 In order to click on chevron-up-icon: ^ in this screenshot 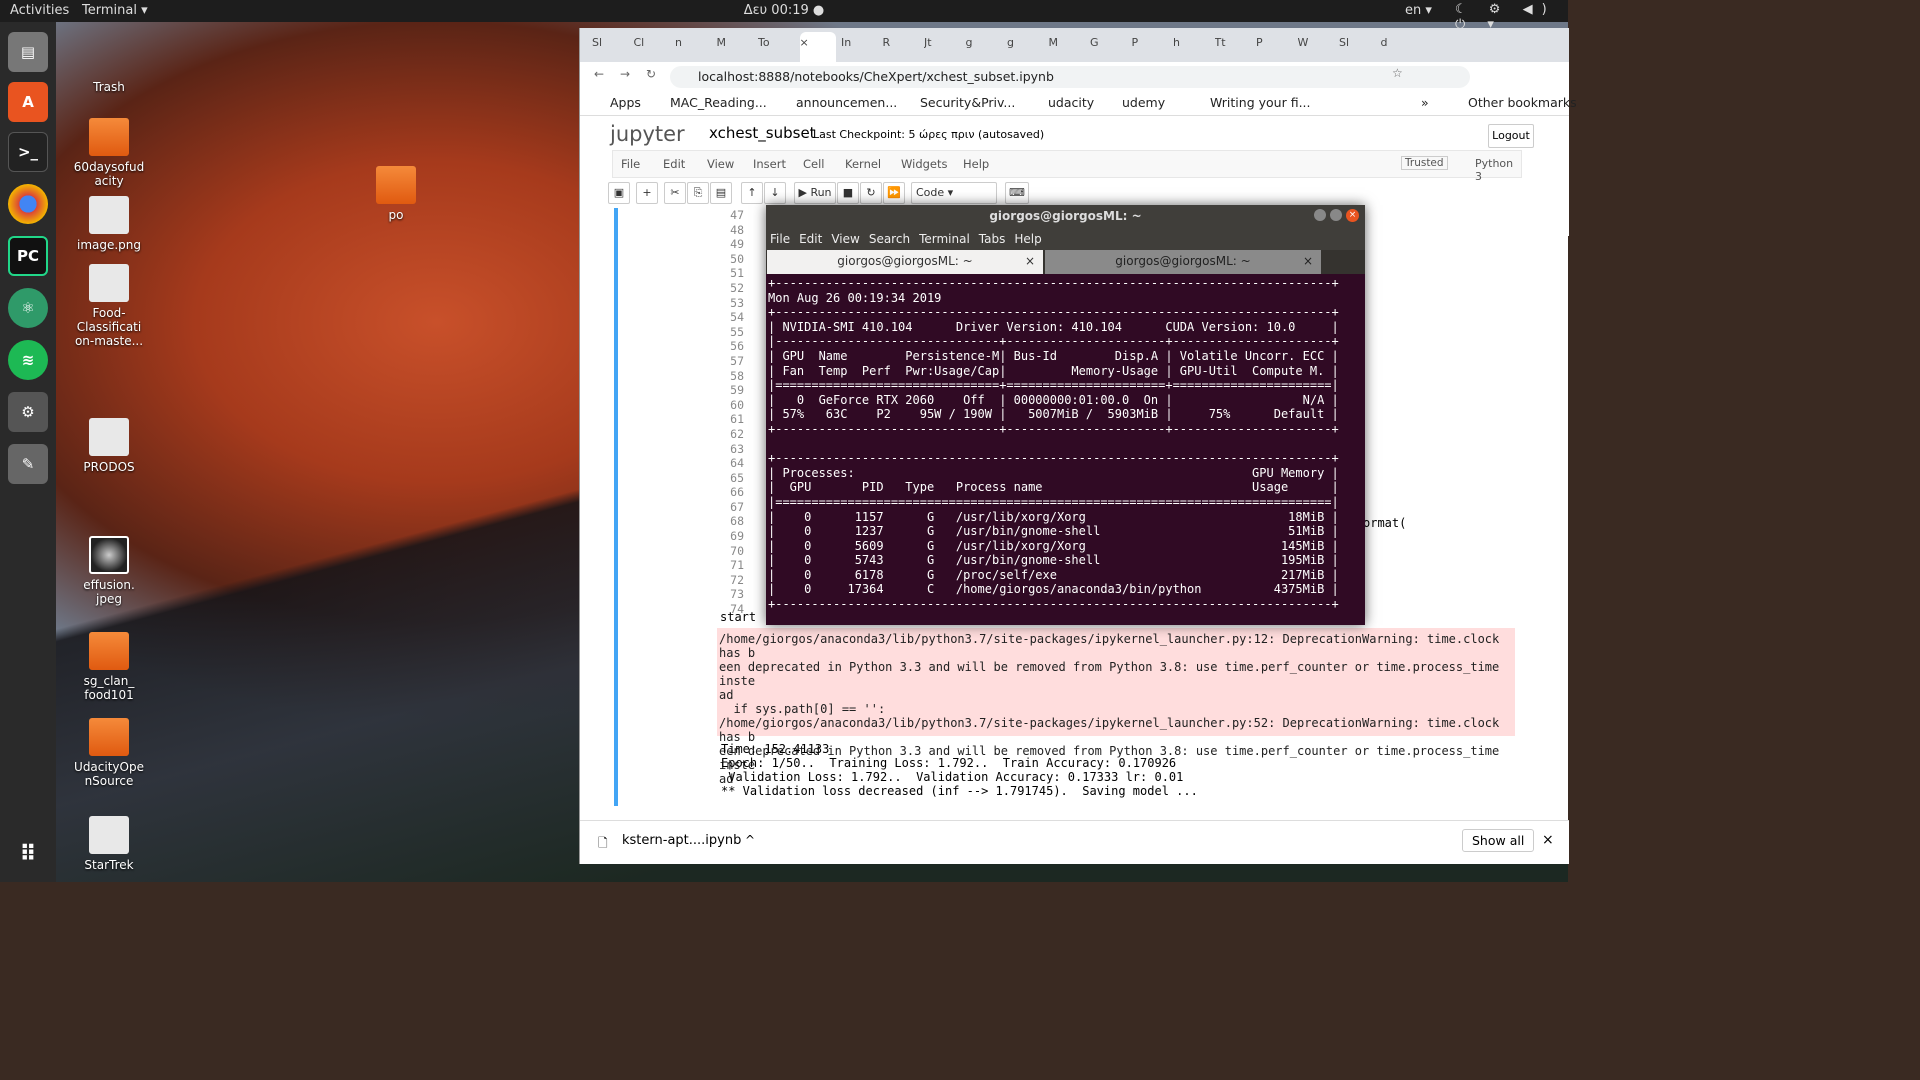, I will do `click(750, 840)`.